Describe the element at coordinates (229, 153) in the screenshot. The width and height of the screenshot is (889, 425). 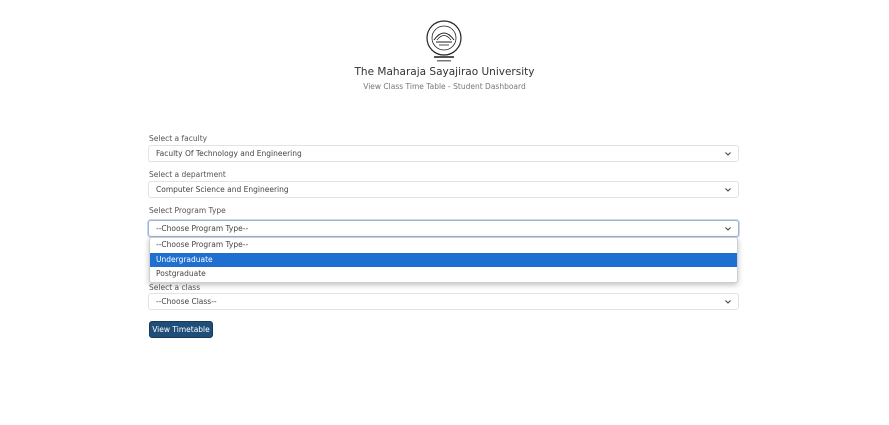
I see `faculty-select-value: Faculty Of Technology and Engineering` at that location.